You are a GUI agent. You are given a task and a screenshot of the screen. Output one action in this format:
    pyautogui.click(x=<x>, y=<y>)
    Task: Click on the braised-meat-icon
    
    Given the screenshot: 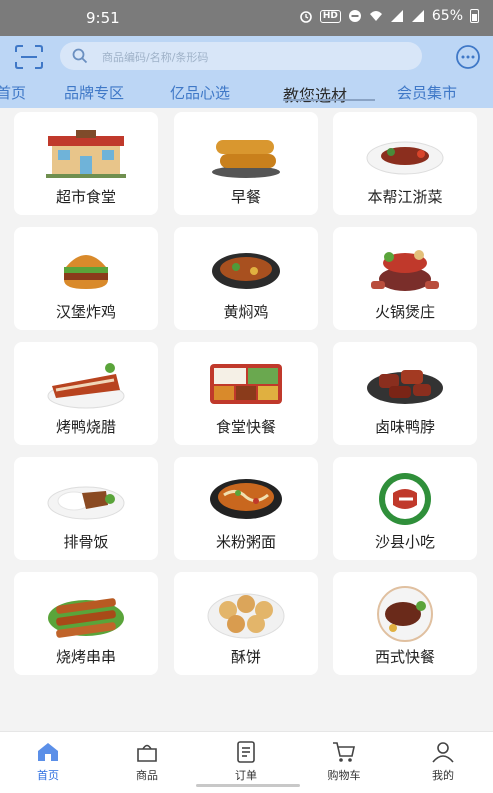 What is the action you would take?
    pyautogui.click(x=405, y=387)
    